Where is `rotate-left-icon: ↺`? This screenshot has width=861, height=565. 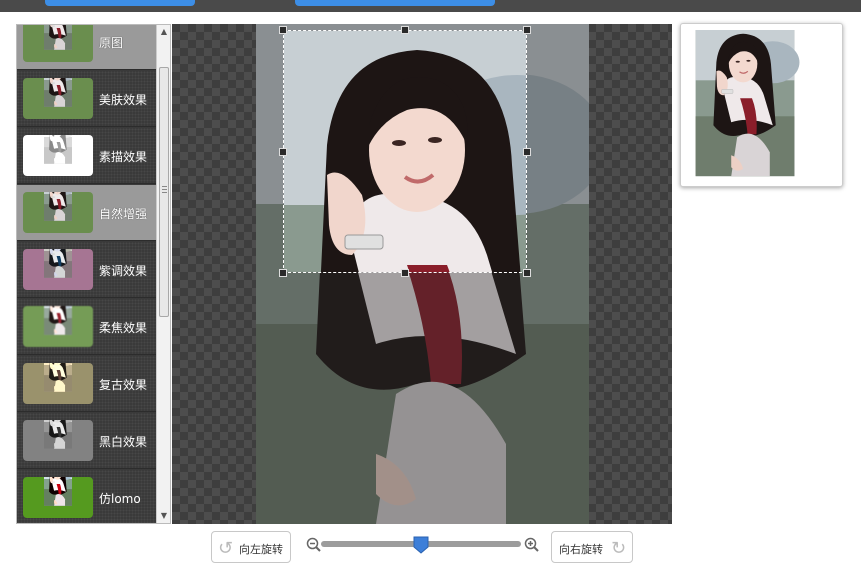
rotate-left-icon: ↺ is located at coordinates (226, 548).